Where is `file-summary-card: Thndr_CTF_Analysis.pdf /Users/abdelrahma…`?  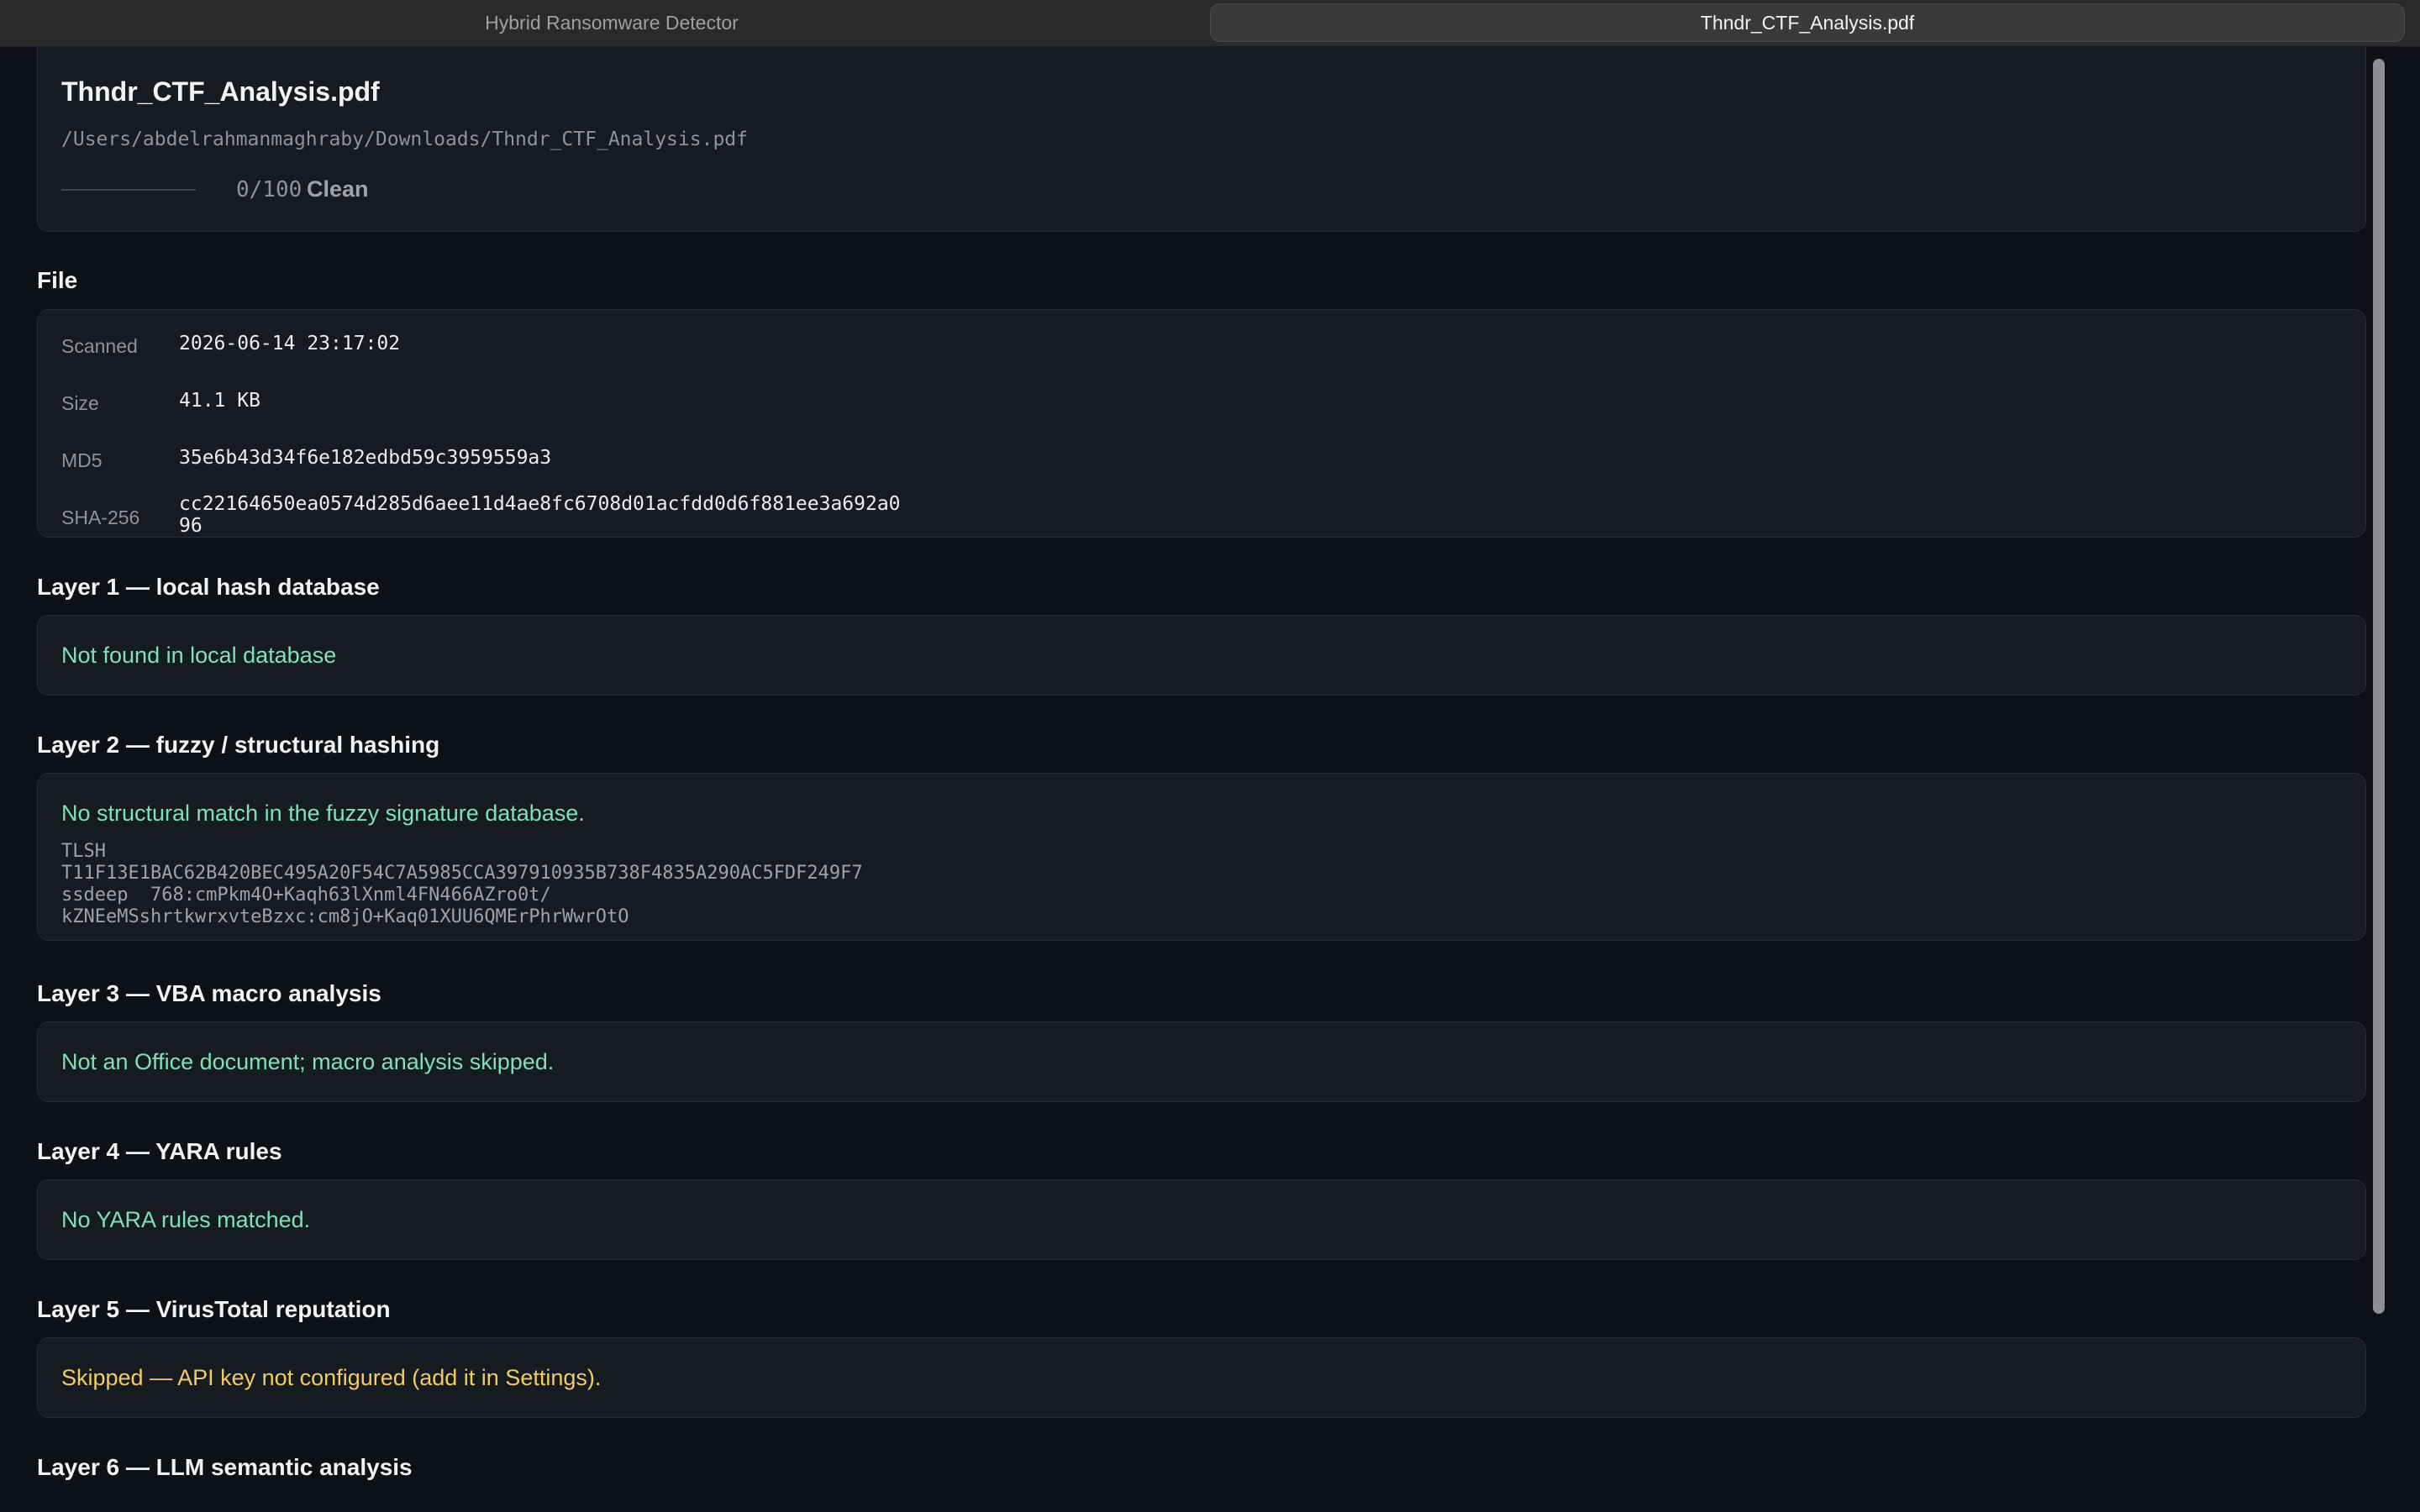
file-summary-card: Thndr_CTF_Analysis.pdf /Users/abdelrahma… is located at coordinates (1201, 139).